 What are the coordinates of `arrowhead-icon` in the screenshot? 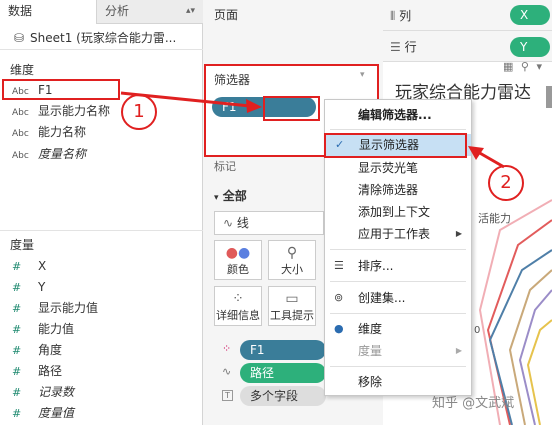 It's located at (254, 106).